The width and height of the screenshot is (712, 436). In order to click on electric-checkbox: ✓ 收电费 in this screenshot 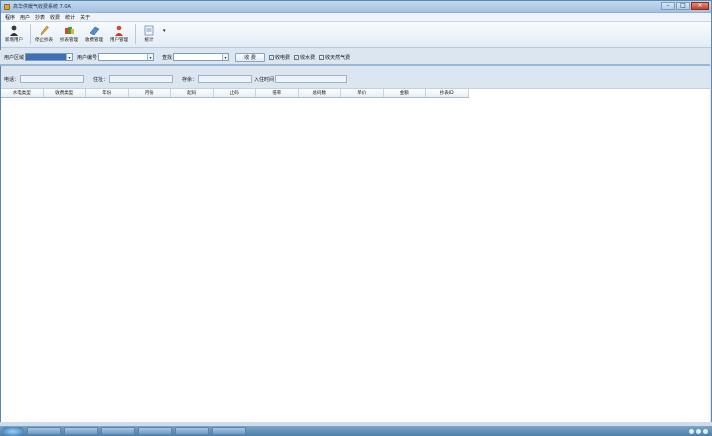, I will do `click(280, 57)`.